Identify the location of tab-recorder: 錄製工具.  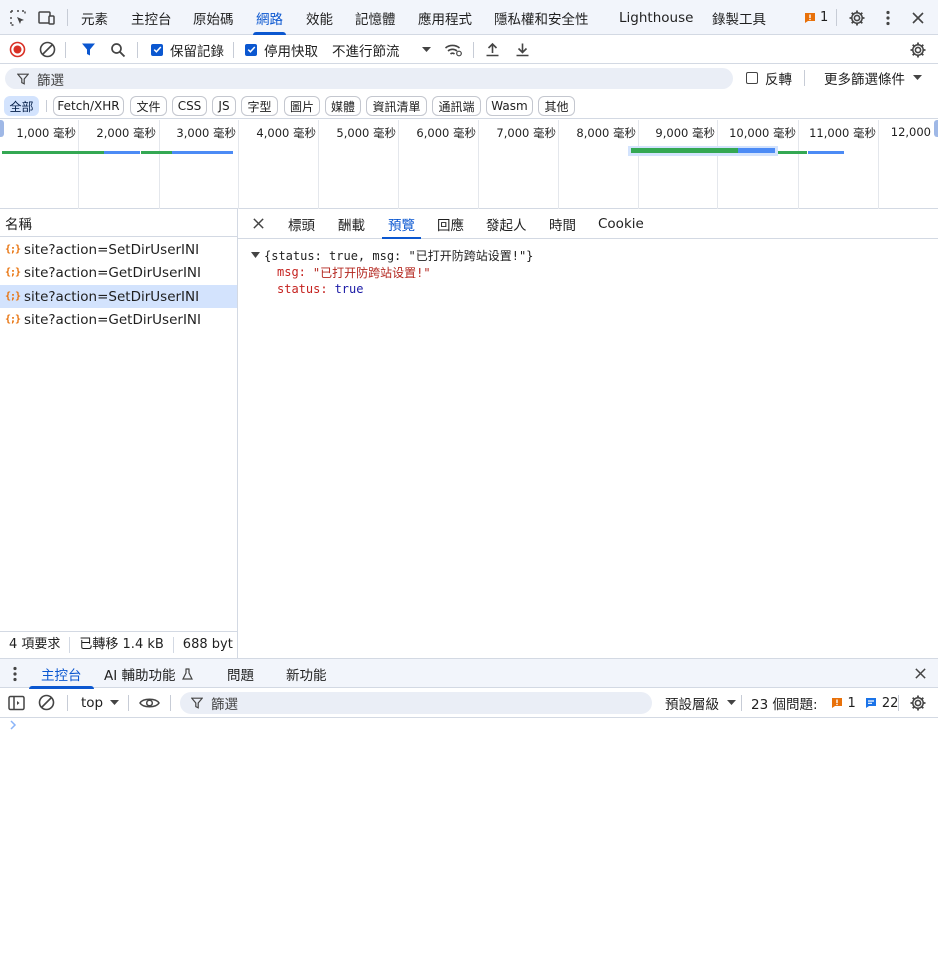
(739, 17).